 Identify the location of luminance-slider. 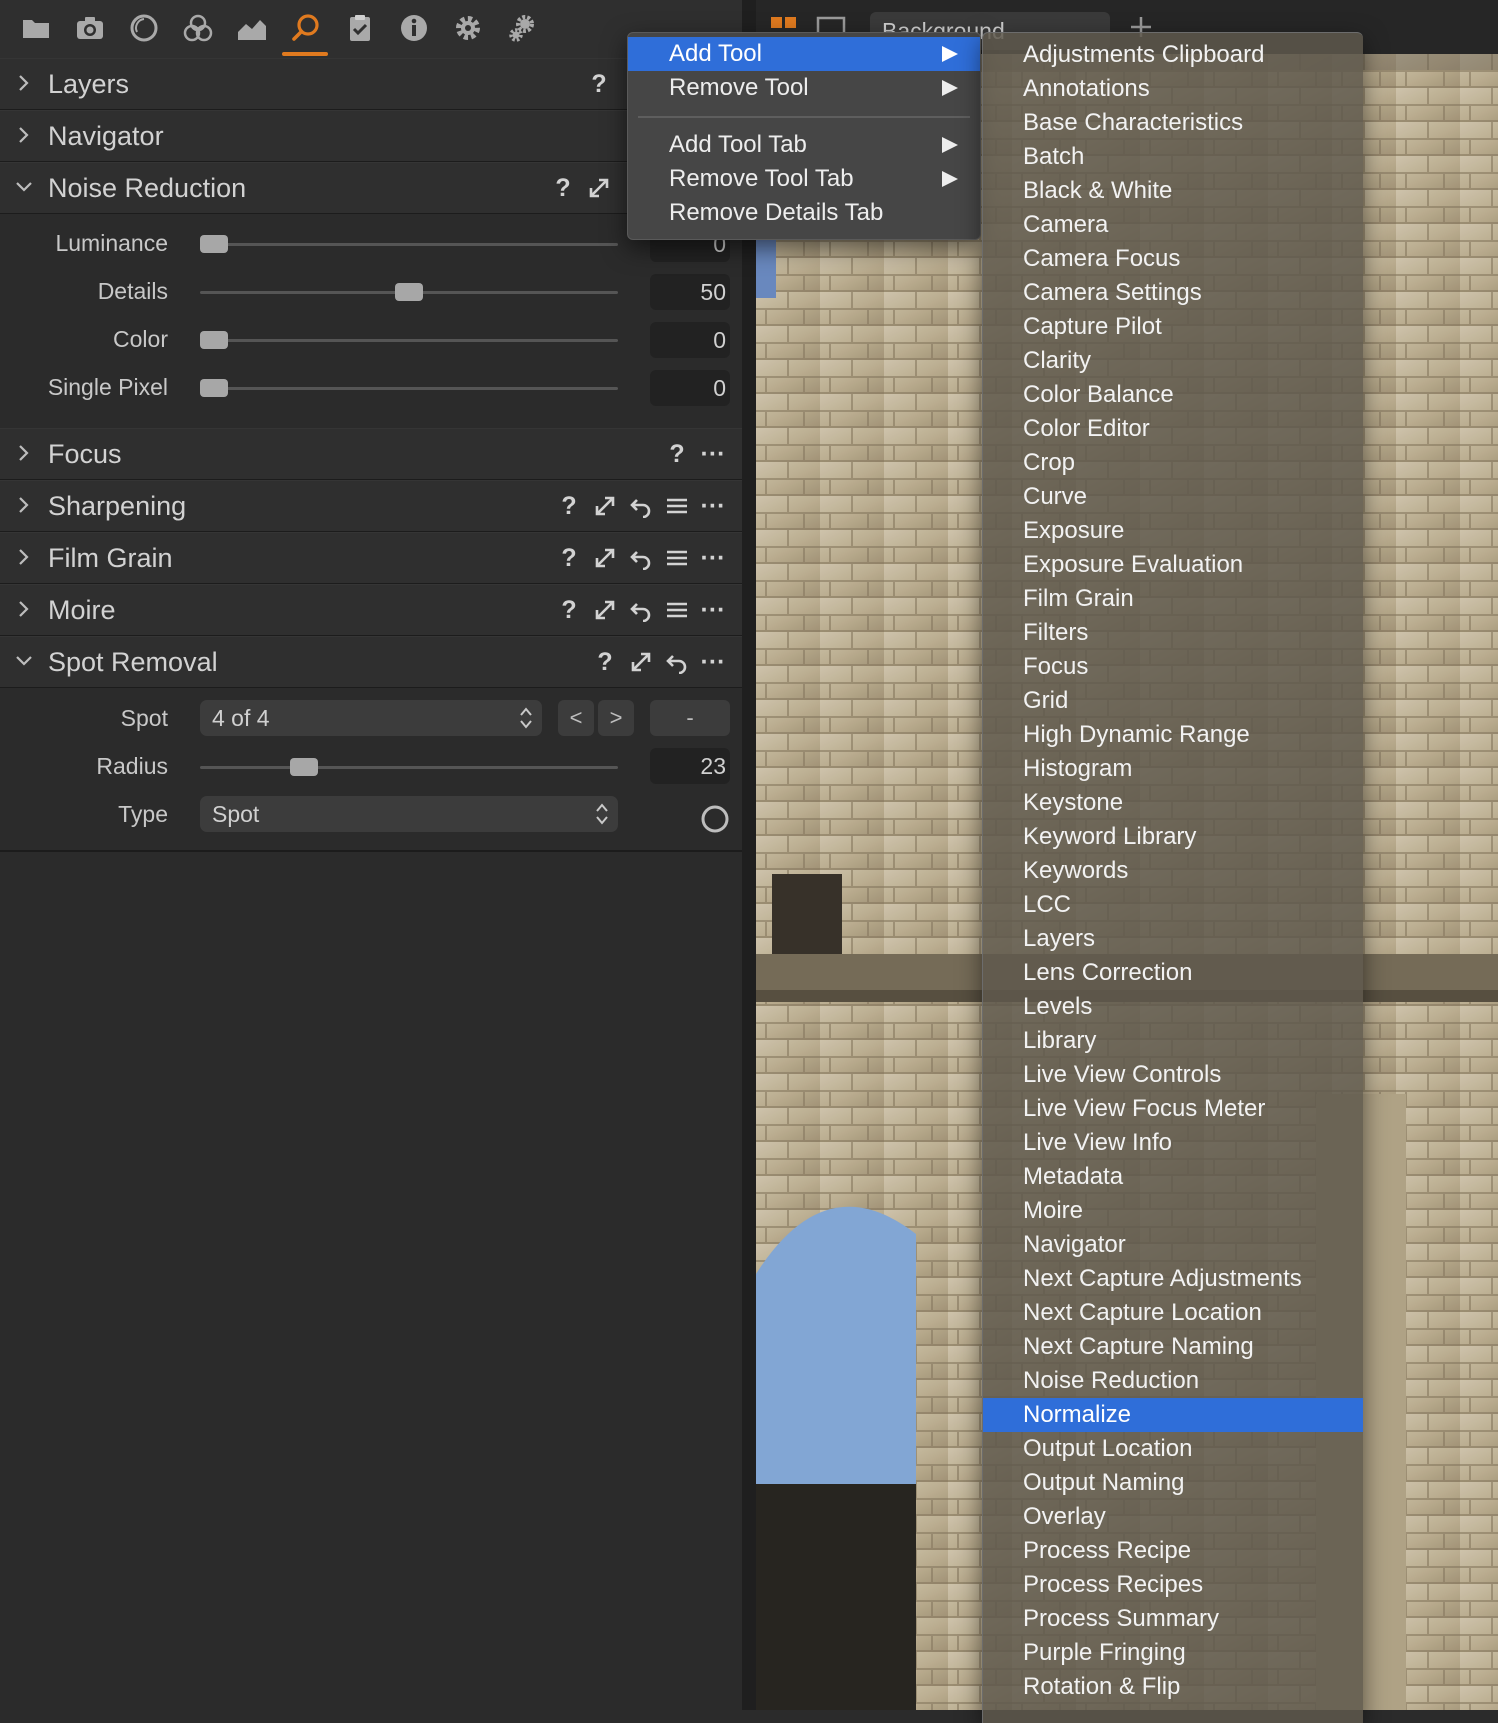
(409, 244).